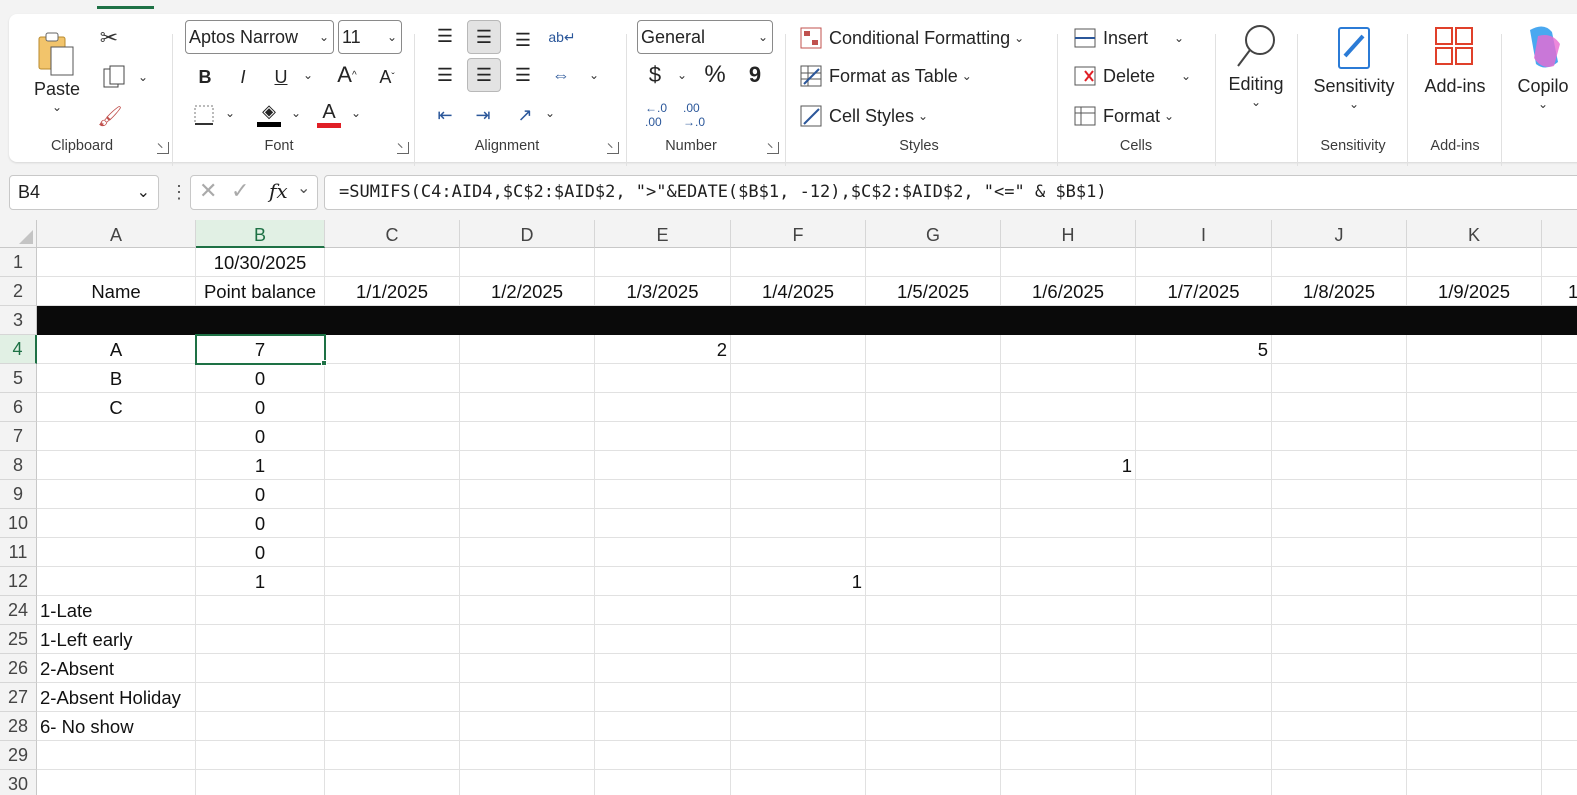 The height and width of the screenshot is (795, 1577). Describe the element at coordinates (663, 494) in the screenshot. I see `cell-e9` at that location.